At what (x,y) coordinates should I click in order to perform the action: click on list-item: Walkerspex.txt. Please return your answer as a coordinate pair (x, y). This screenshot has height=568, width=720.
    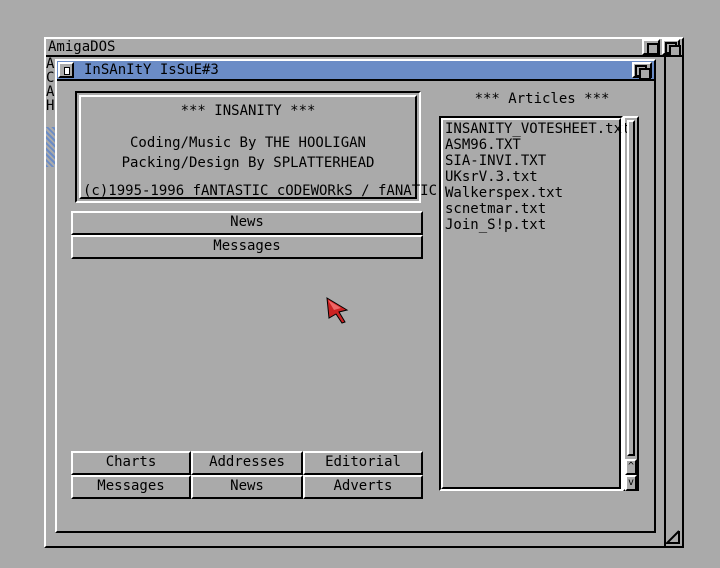
    Looking at the image, I should click on (532, 193).